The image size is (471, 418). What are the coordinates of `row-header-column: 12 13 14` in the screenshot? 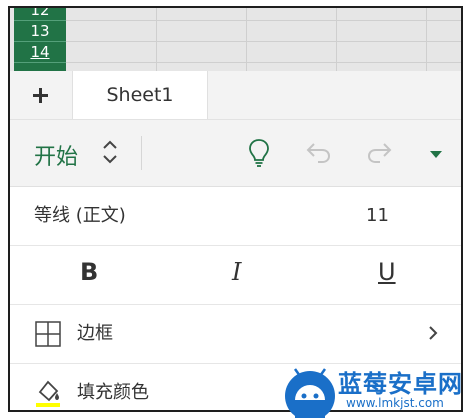 It's located at (40, 39).